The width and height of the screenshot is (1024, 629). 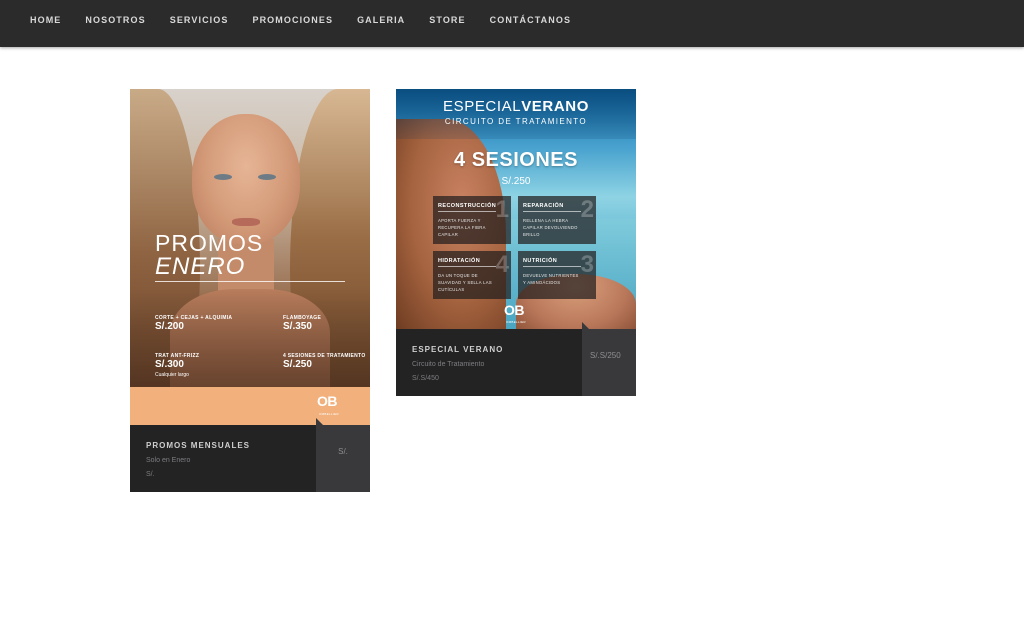 I want to click on poster-title-promos: PROMOS, so click(x=209, y=243).